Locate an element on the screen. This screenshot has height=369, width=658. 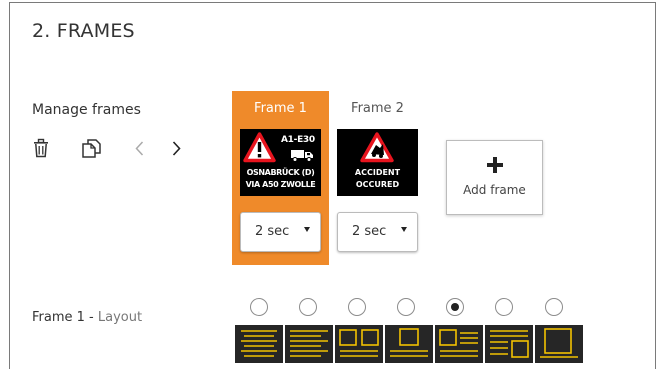
next-frame-button is located at coordinates (176, 148).